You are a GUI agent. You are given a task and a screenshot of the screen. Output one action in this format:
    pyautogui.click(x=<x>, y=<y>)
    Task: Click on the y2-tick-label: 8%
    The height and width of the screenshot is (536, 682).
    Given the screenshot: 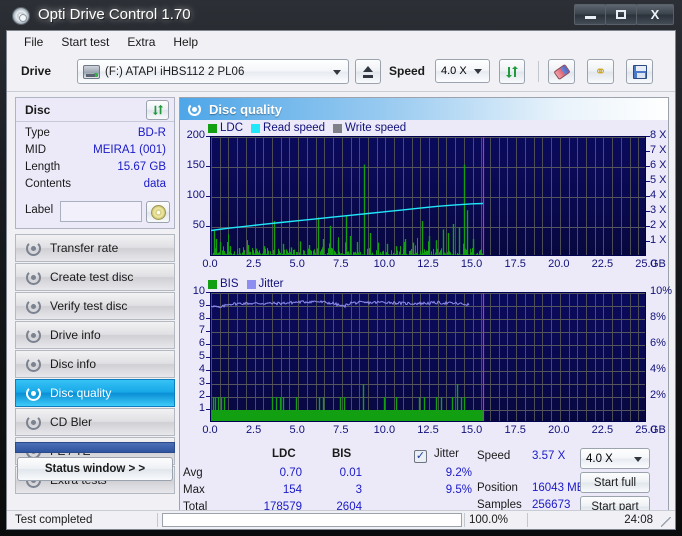 What is the action you would take?
    pyautogui.click(x=658, y=317)
    